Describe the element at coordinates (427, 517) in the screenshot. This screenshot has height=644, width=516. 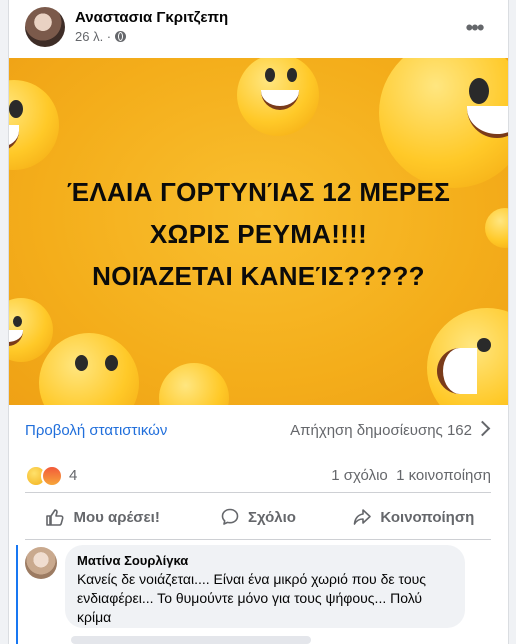
I see `share-label: Κοινοποίηση` at that location.